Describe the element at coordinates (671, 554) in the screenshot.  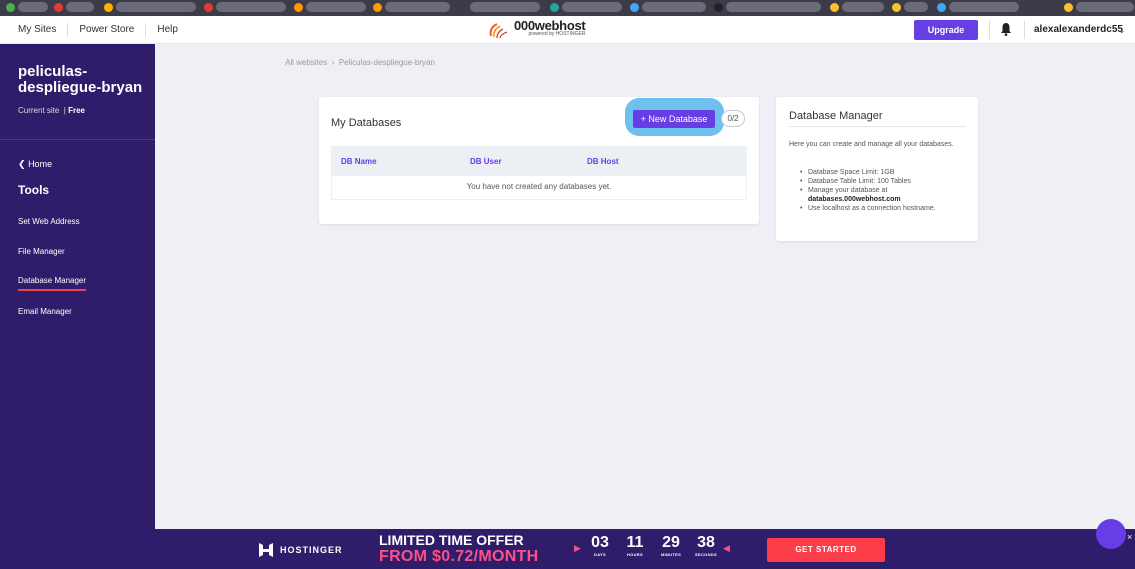
I see `countdown-unit: MINUTES` at that location.